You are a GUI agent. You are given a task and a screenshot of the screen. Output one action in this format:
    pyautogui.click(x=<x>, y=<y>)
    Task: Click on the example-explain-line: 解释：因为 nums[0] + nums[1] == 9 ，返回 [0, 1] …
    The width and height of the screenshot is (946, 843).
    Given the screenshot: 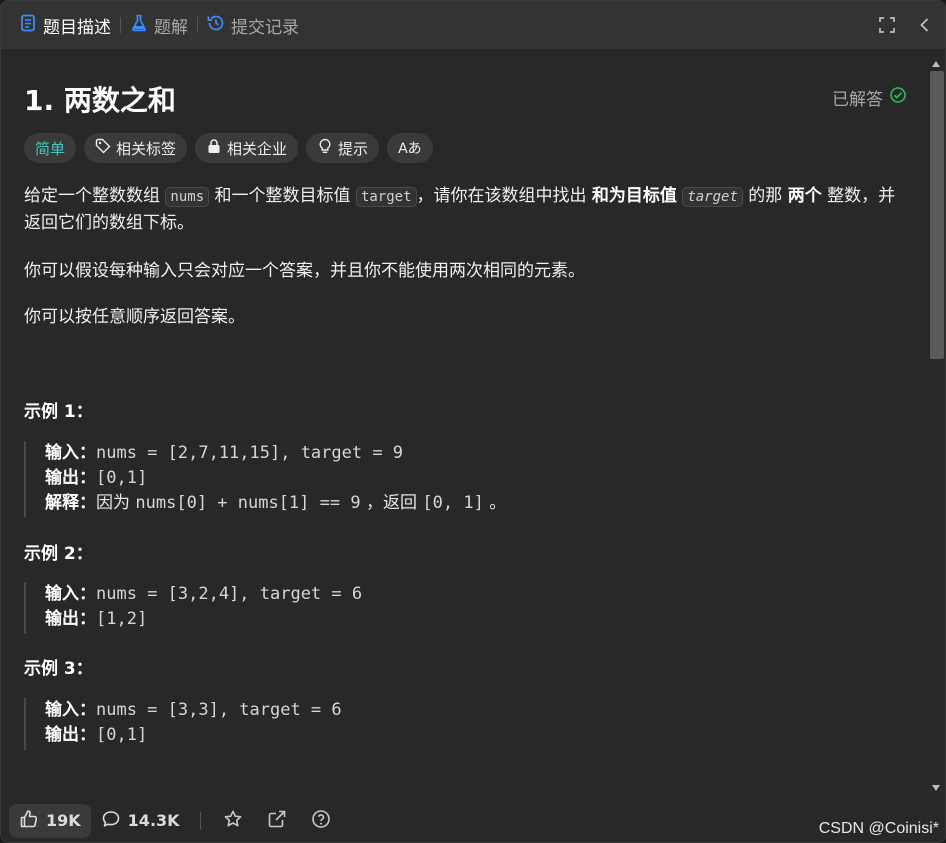 What is the action you would take?
    pyautogui.click(x=275, y=503)
    